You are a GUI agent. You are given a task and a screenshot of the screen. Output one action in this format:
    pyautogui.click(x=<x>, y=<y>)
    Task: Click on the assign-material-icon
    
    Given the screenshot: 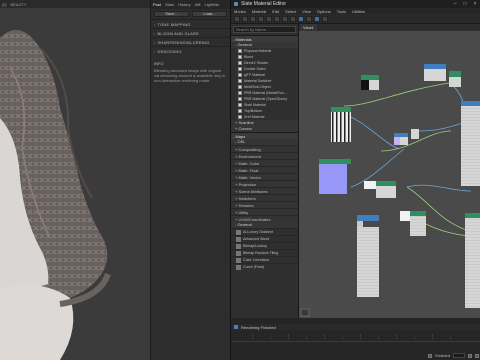 What is the action you would take?
    pyautogui.click(x=245, y=18)
    